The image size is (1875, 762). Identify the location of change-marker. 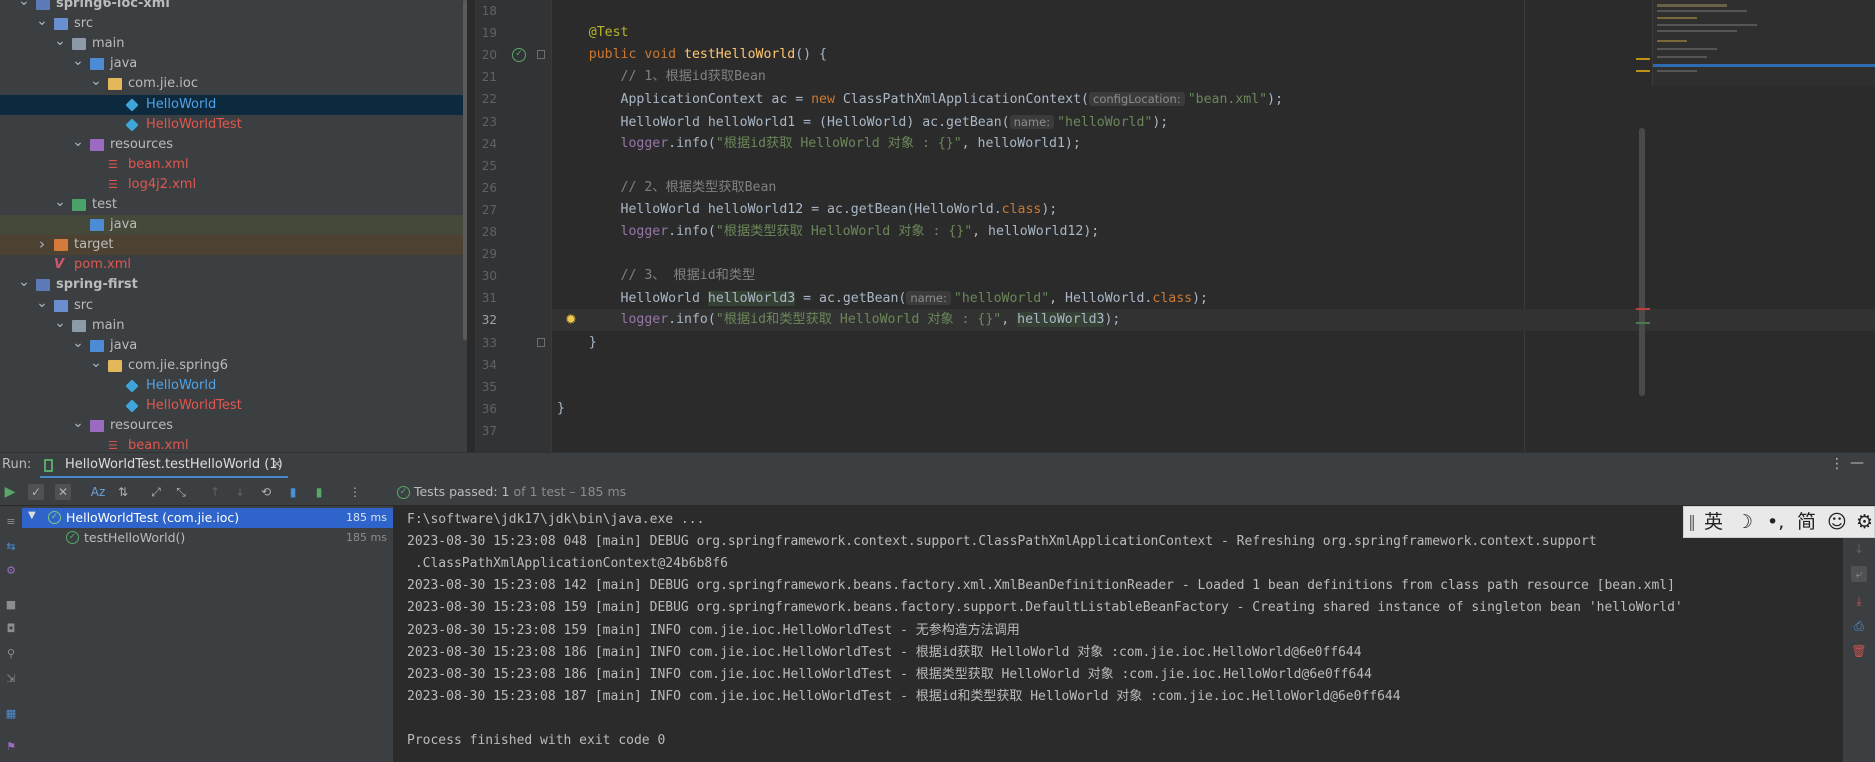
(1643, 323).